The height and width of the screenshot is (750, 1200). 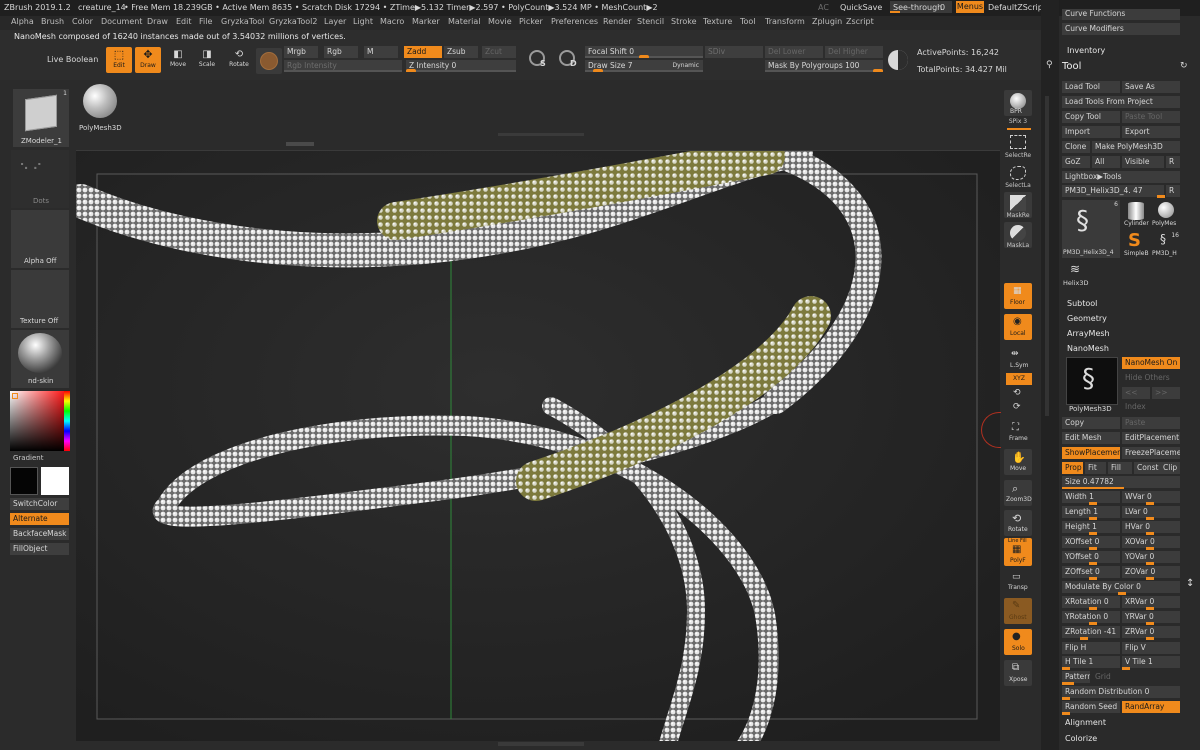 I want to click on stroke-dots-button: ⠢⠔ Dots, so click(x=40, y=179).